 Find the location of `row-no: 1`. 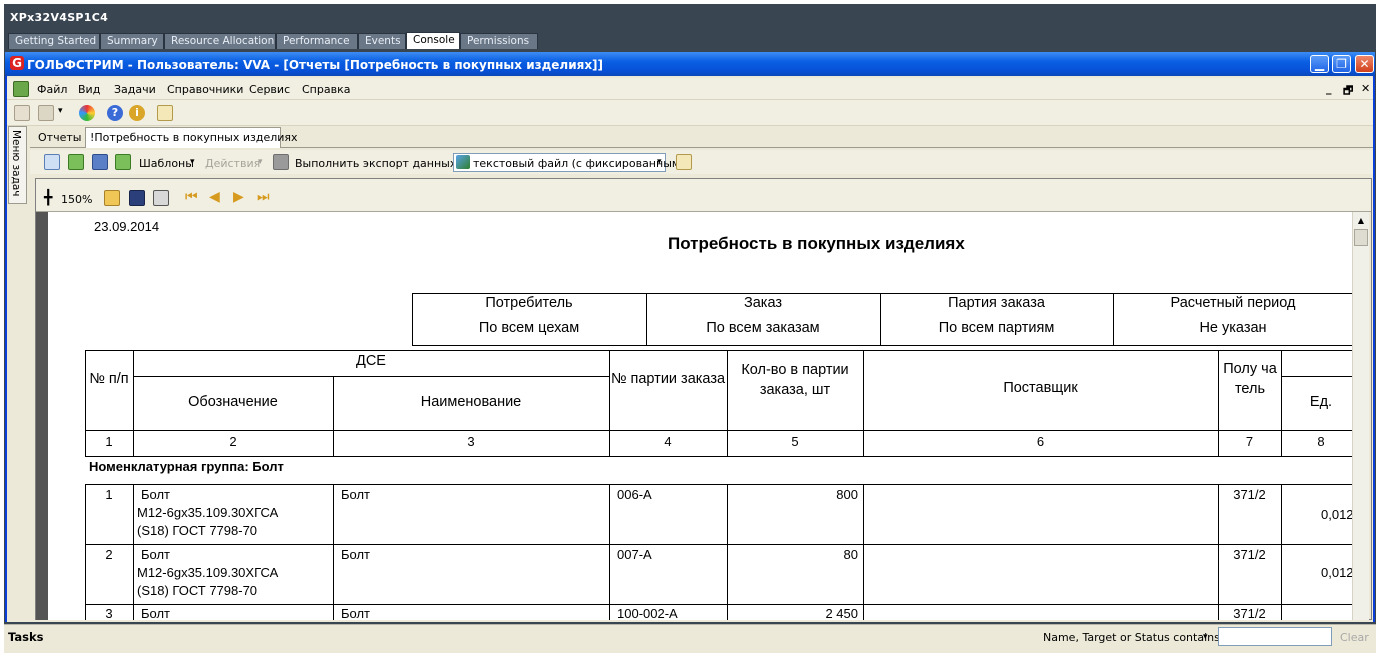

row-no: 1 is located at coordinates (109, 494).